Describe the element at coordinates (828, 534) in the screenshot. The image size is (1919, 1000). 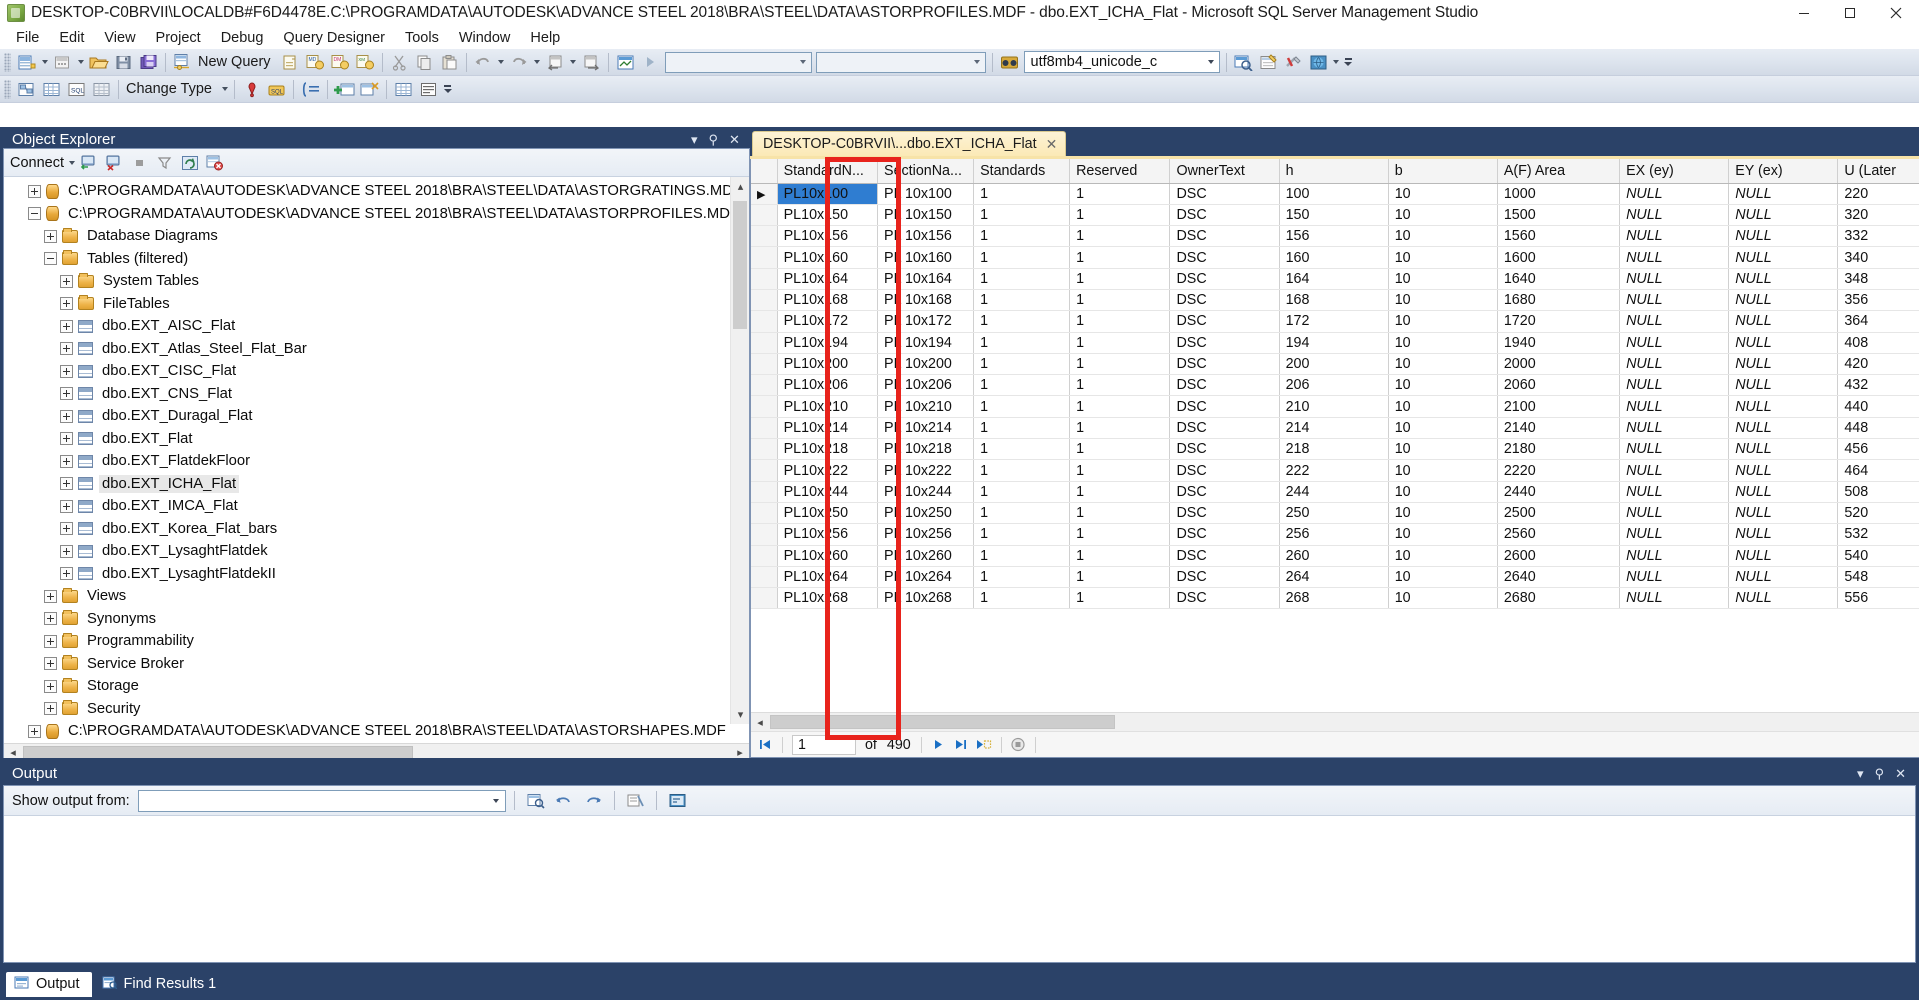
I see `table-cell-standardname: PL10x256` at that location.